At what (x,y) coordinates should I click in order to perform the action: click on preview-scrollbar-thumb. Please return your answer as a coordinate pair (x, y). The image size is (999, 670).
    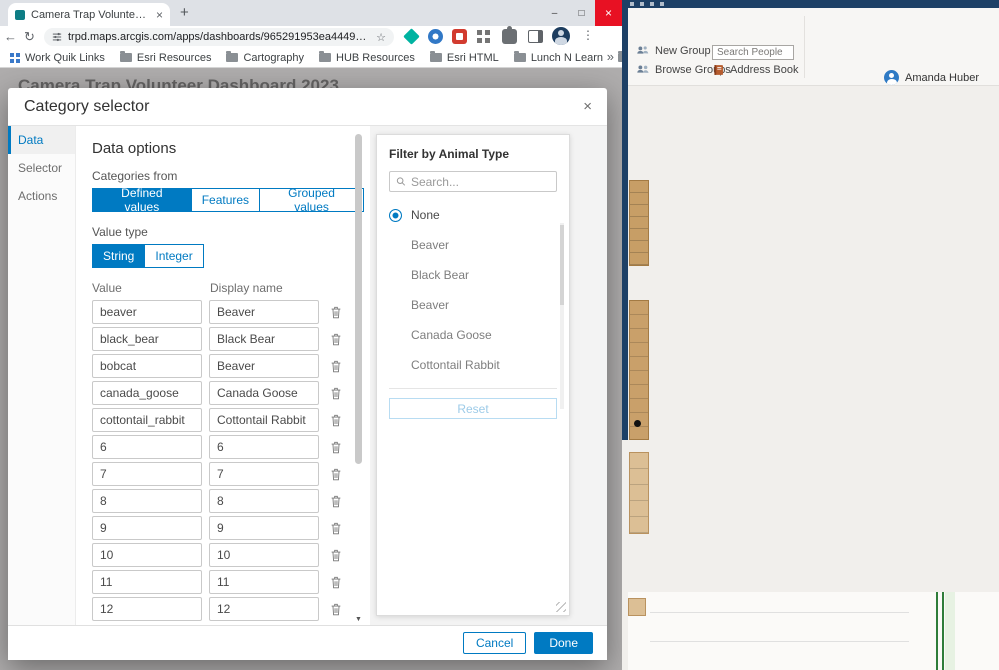
    Looking at the image, I should click on (562, 265).